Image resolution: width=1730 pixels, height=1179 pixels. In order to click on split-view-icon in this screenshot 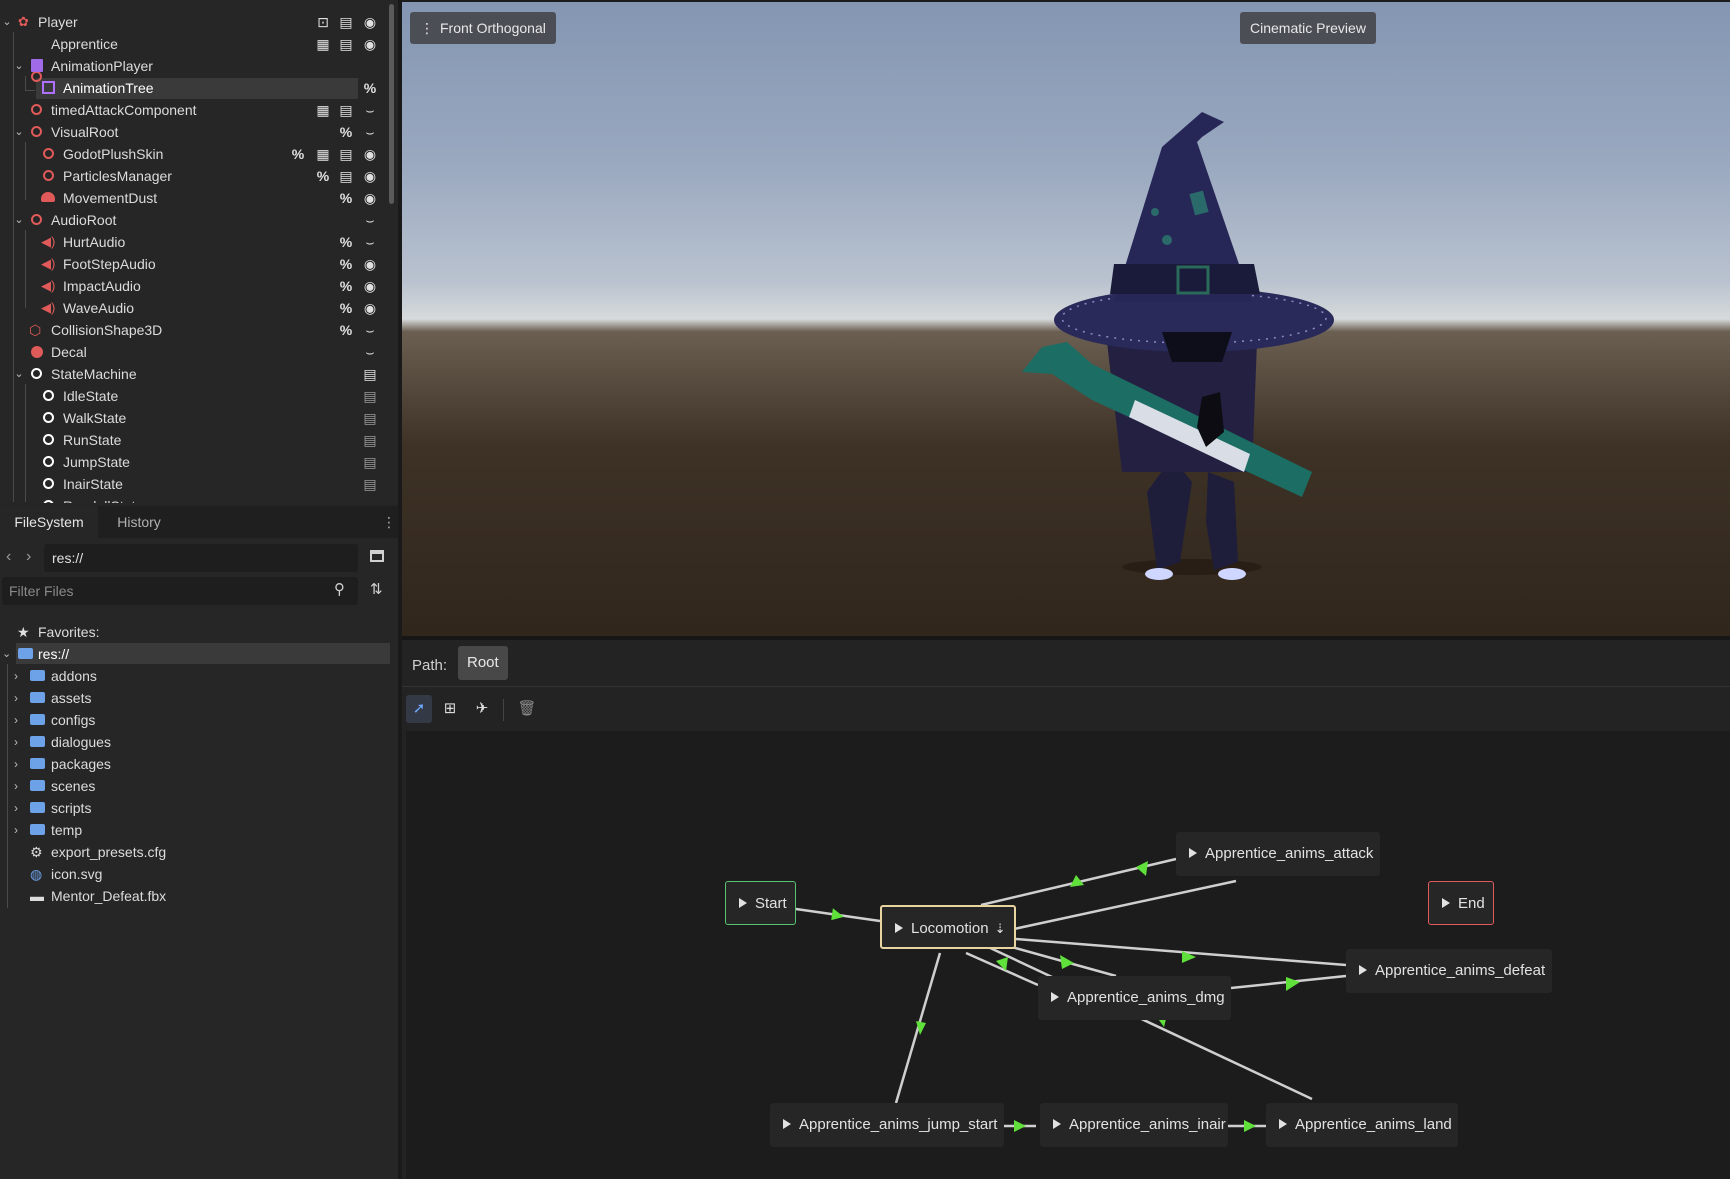, I will do `click(377, 556)`.